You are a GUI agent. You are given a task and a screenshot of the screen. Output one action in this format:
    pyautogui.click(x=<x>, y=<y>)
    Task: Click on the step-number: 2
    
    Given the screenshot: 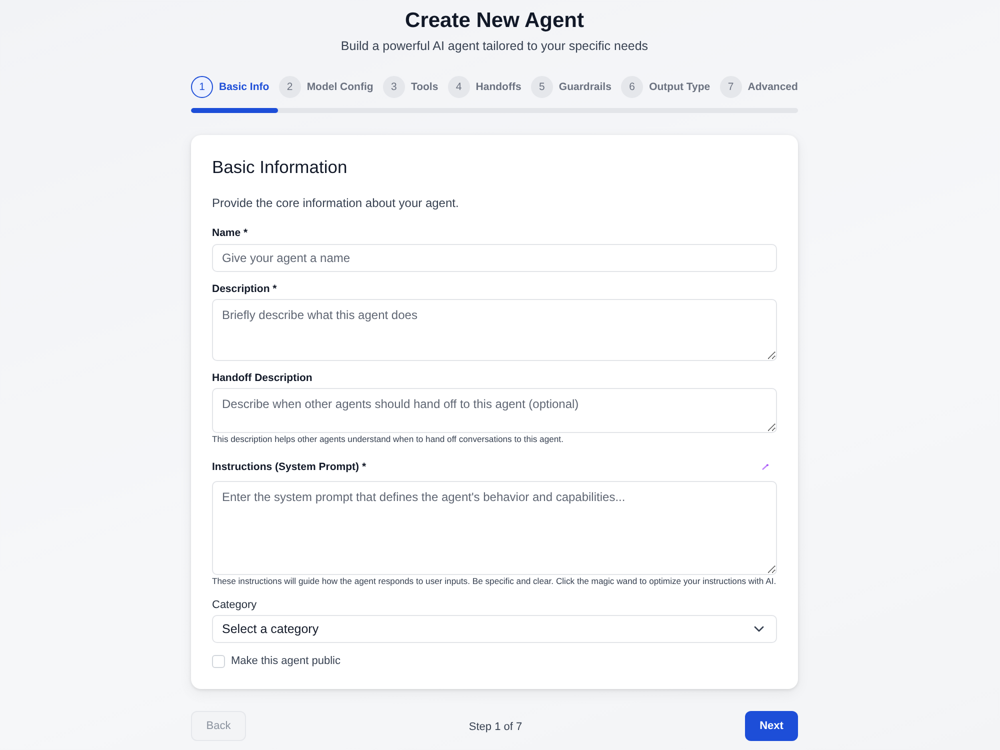 What is the action you would take?
    pyautogui.click(x=289, y=87)
    